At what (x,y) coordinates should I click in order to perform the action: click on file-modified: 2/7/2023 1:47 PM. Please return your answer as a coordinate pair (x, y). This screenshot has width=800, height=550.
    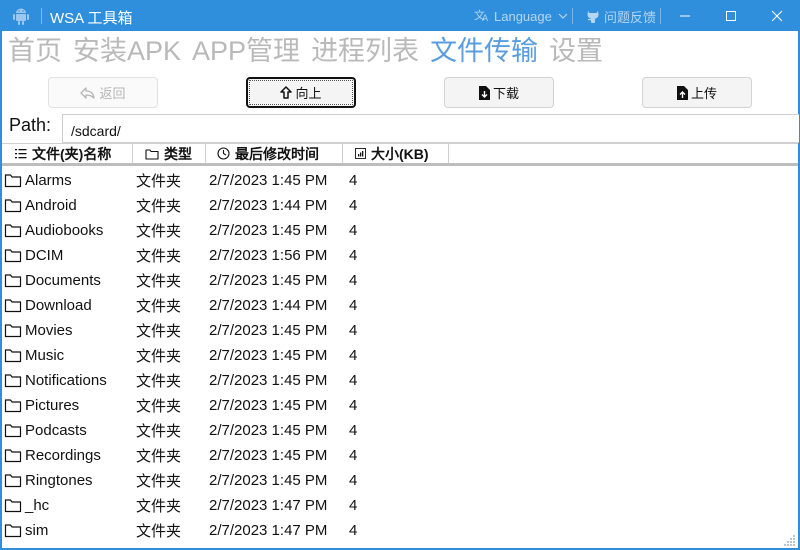
    Looking at the image, I should click on (268, 530).